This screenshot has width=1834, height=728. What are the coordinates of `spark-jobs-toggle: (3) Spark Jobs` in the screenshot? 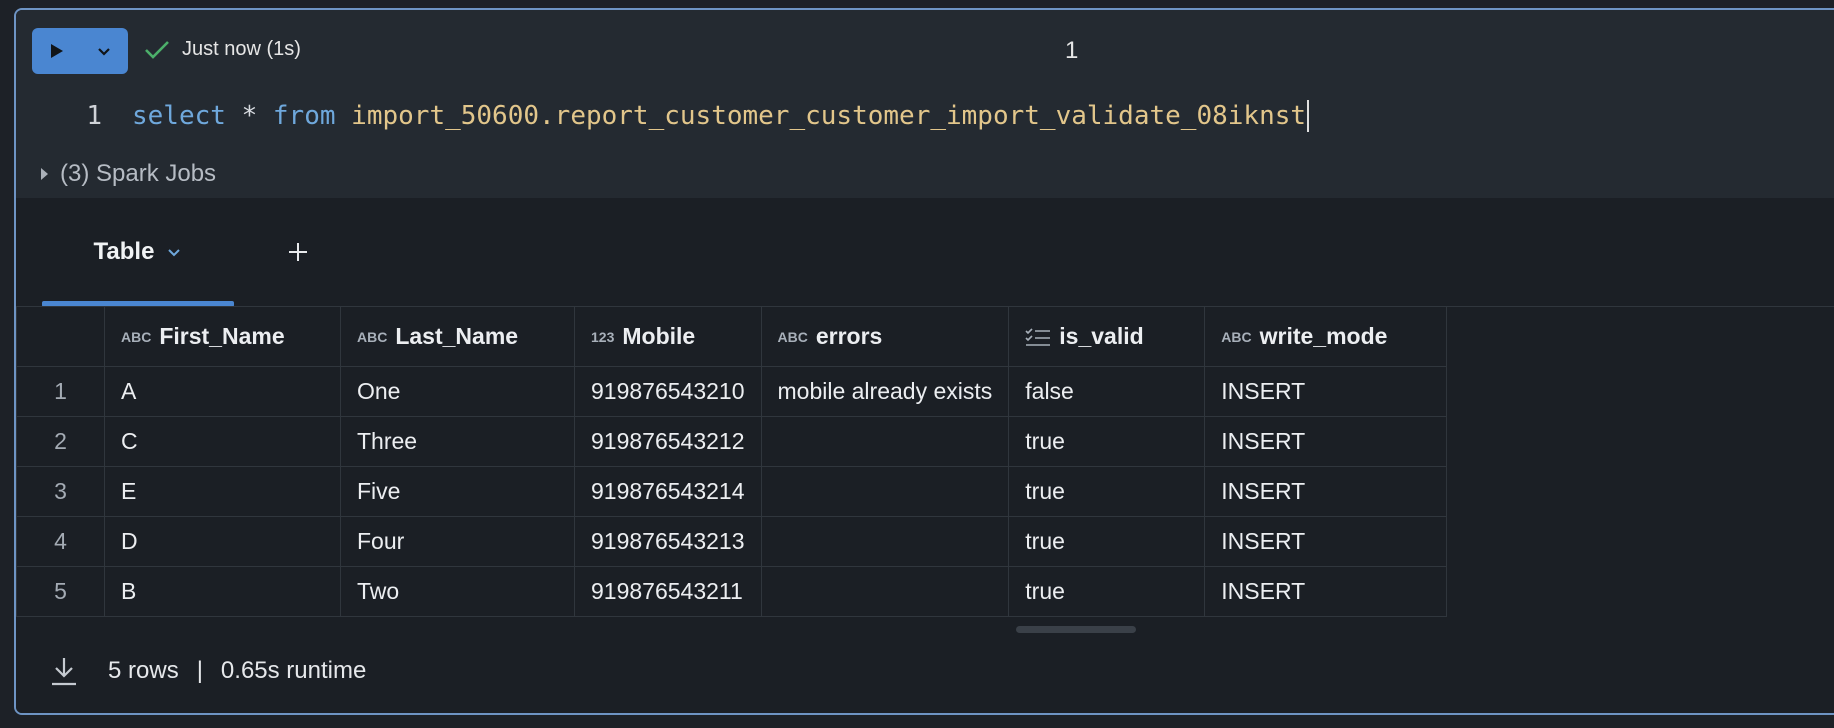 It's located at (128, 174).